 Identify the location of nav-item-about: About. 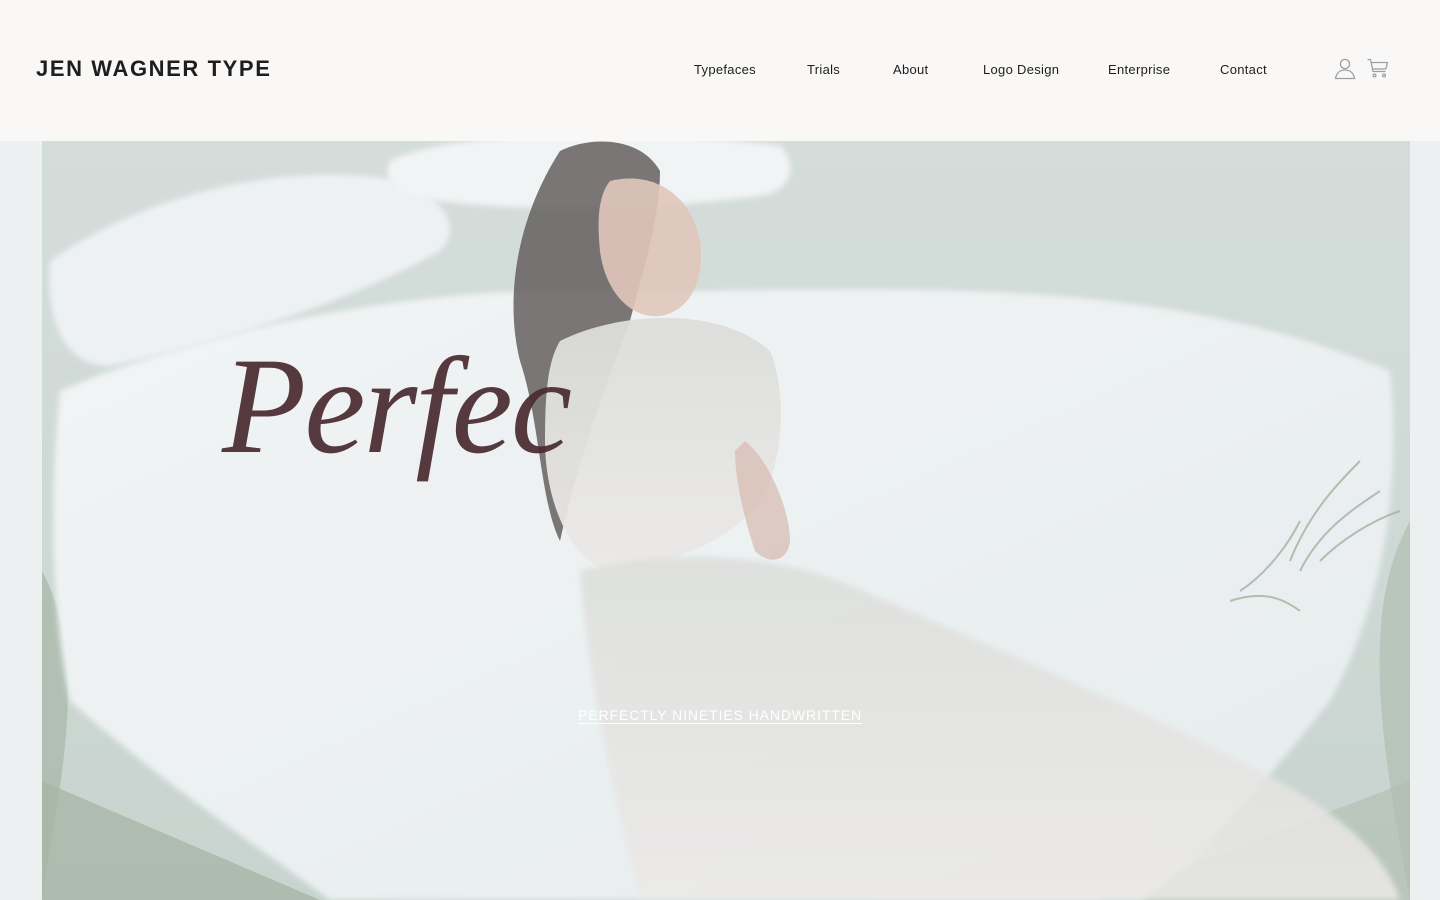
(910, 69).